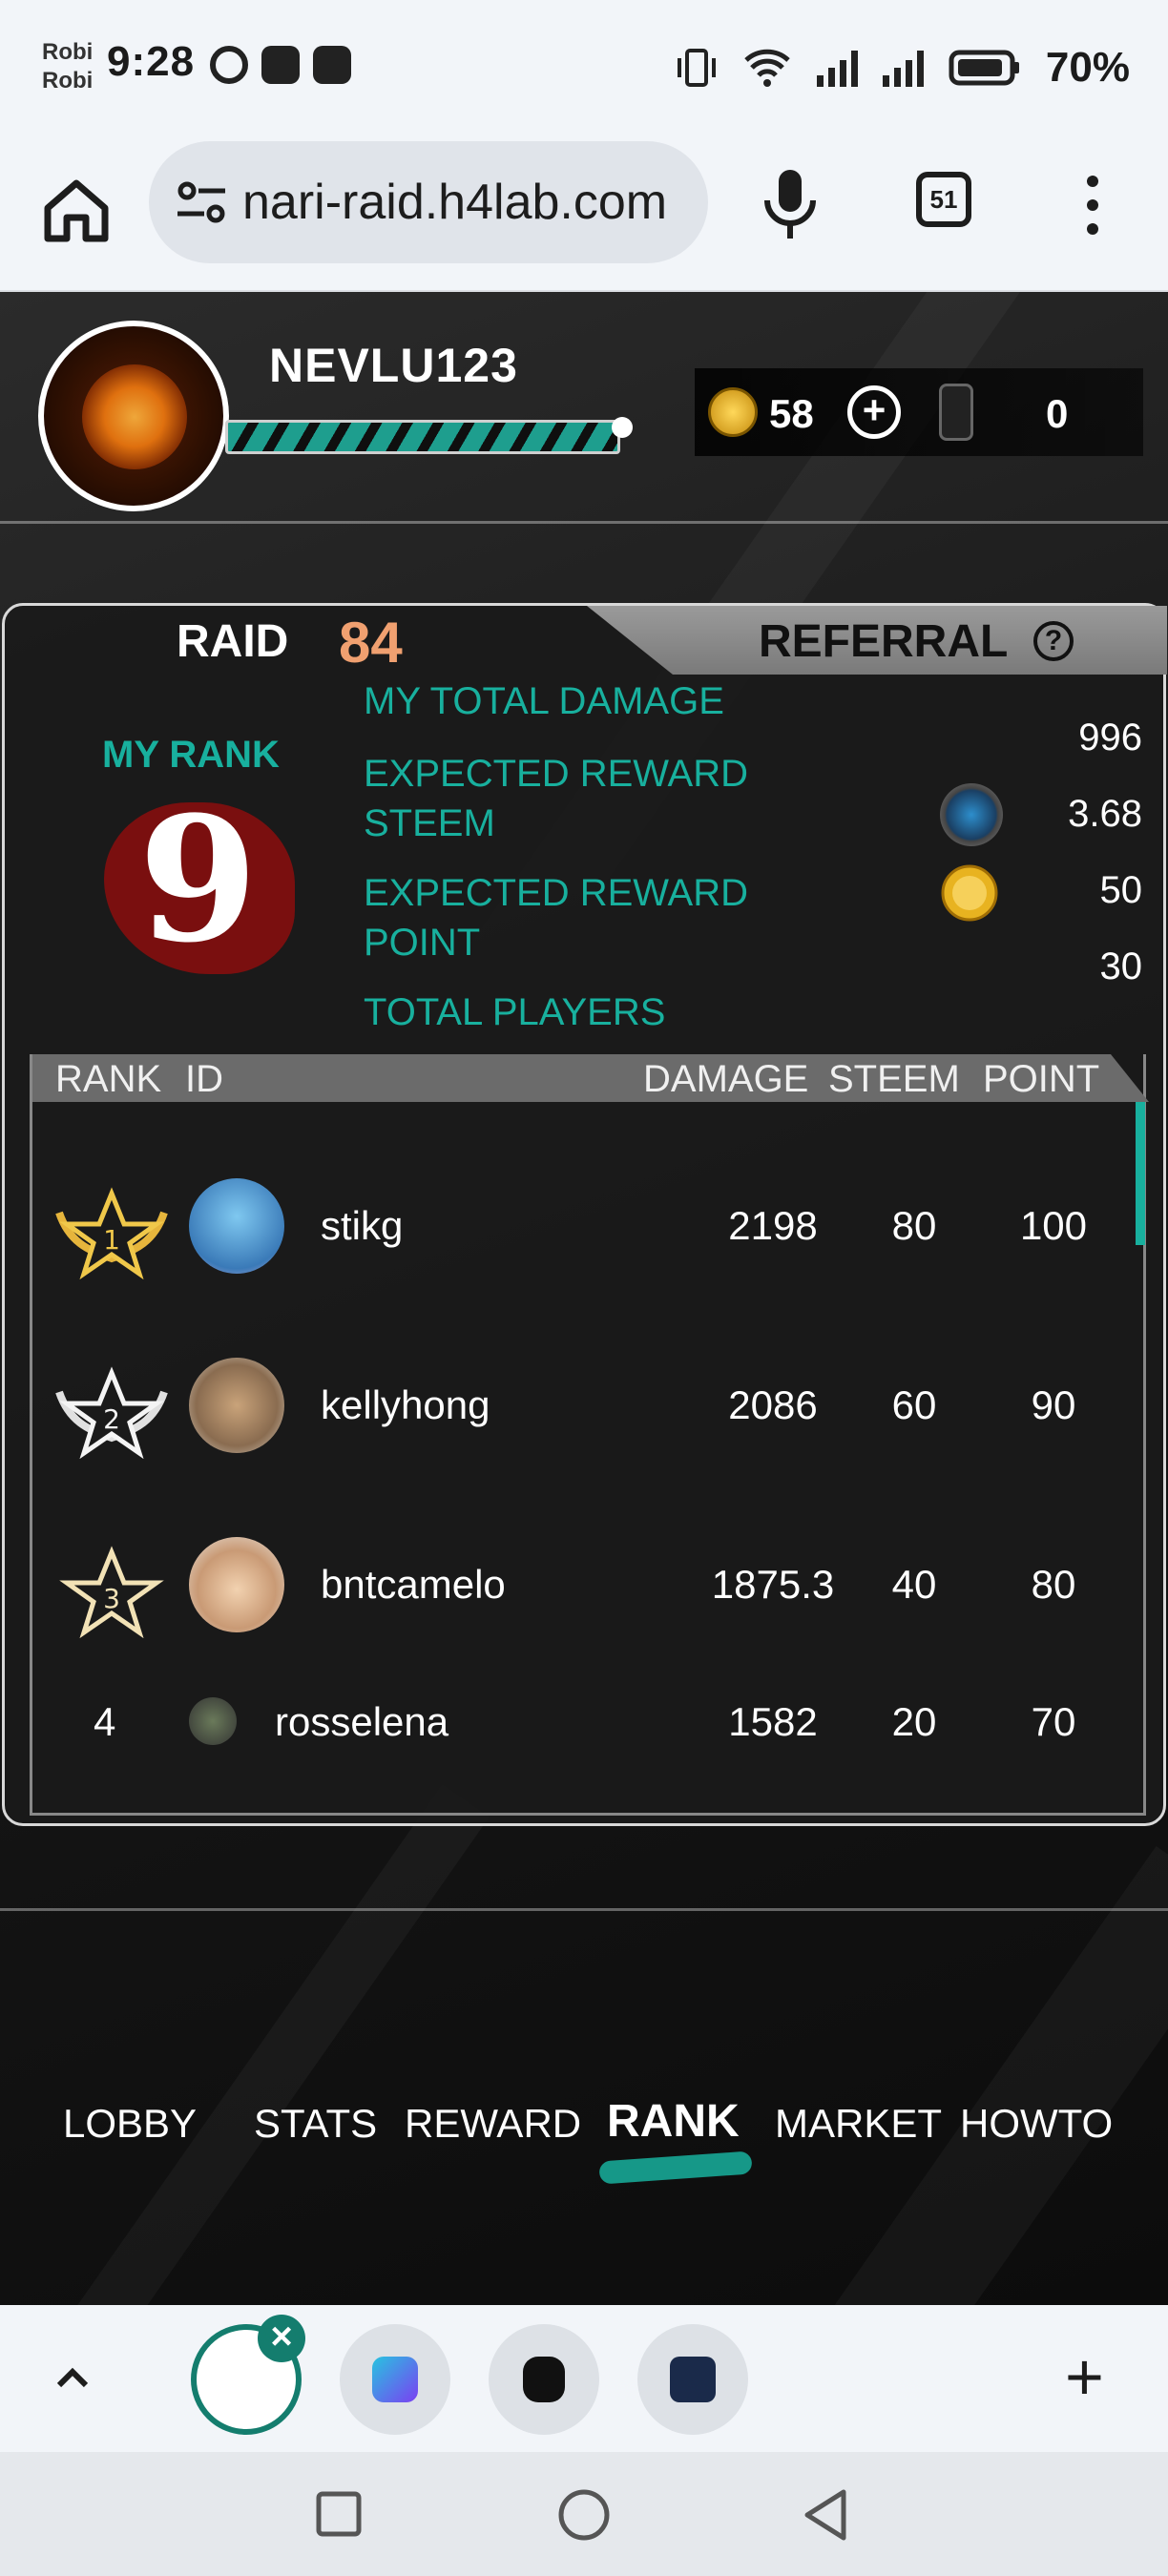 This screenshot has height=2576, width=1168. Describe the element at coordinates (874, 412) in the screenshot. I see `add-coins-button: +` at that location.